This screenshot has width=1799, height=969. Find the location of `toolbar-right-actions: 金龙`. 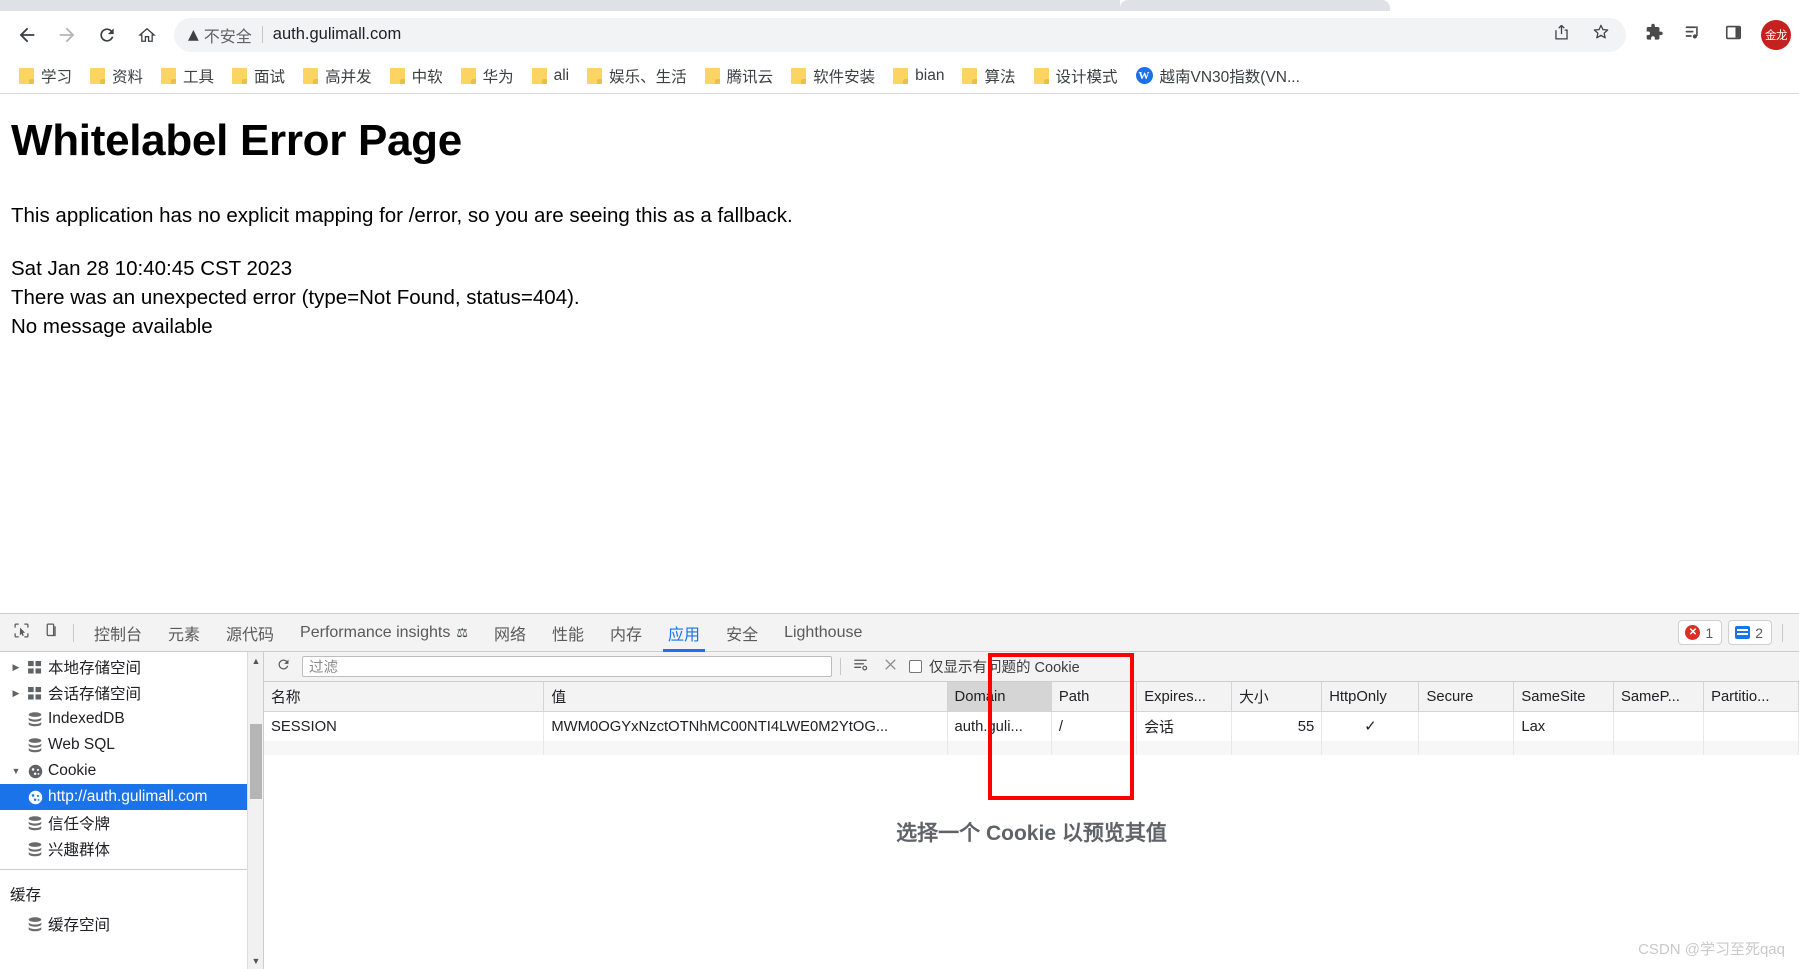

toolbar-right-actions: 金龙 is located at coordinates (1713, 35).